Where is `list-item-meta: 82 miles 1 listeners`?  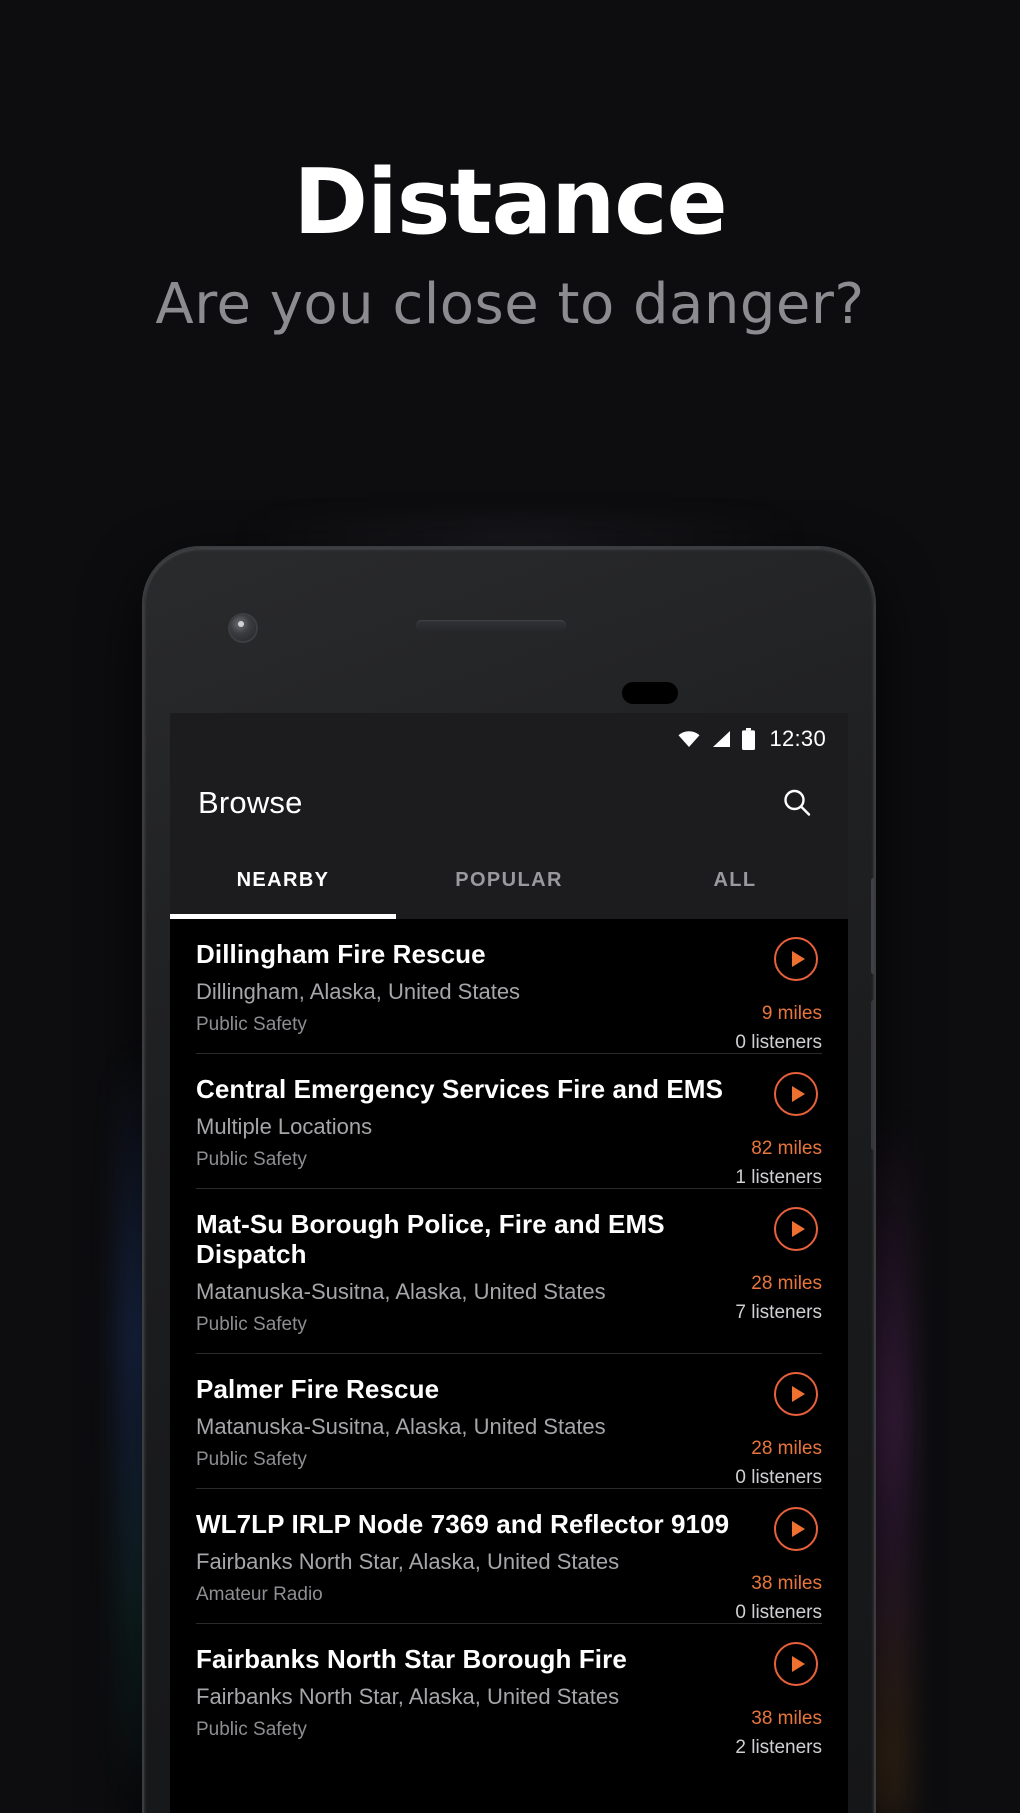
list-item-meta: 82 miles 1 listeners is located at coordinates (778, 1130).